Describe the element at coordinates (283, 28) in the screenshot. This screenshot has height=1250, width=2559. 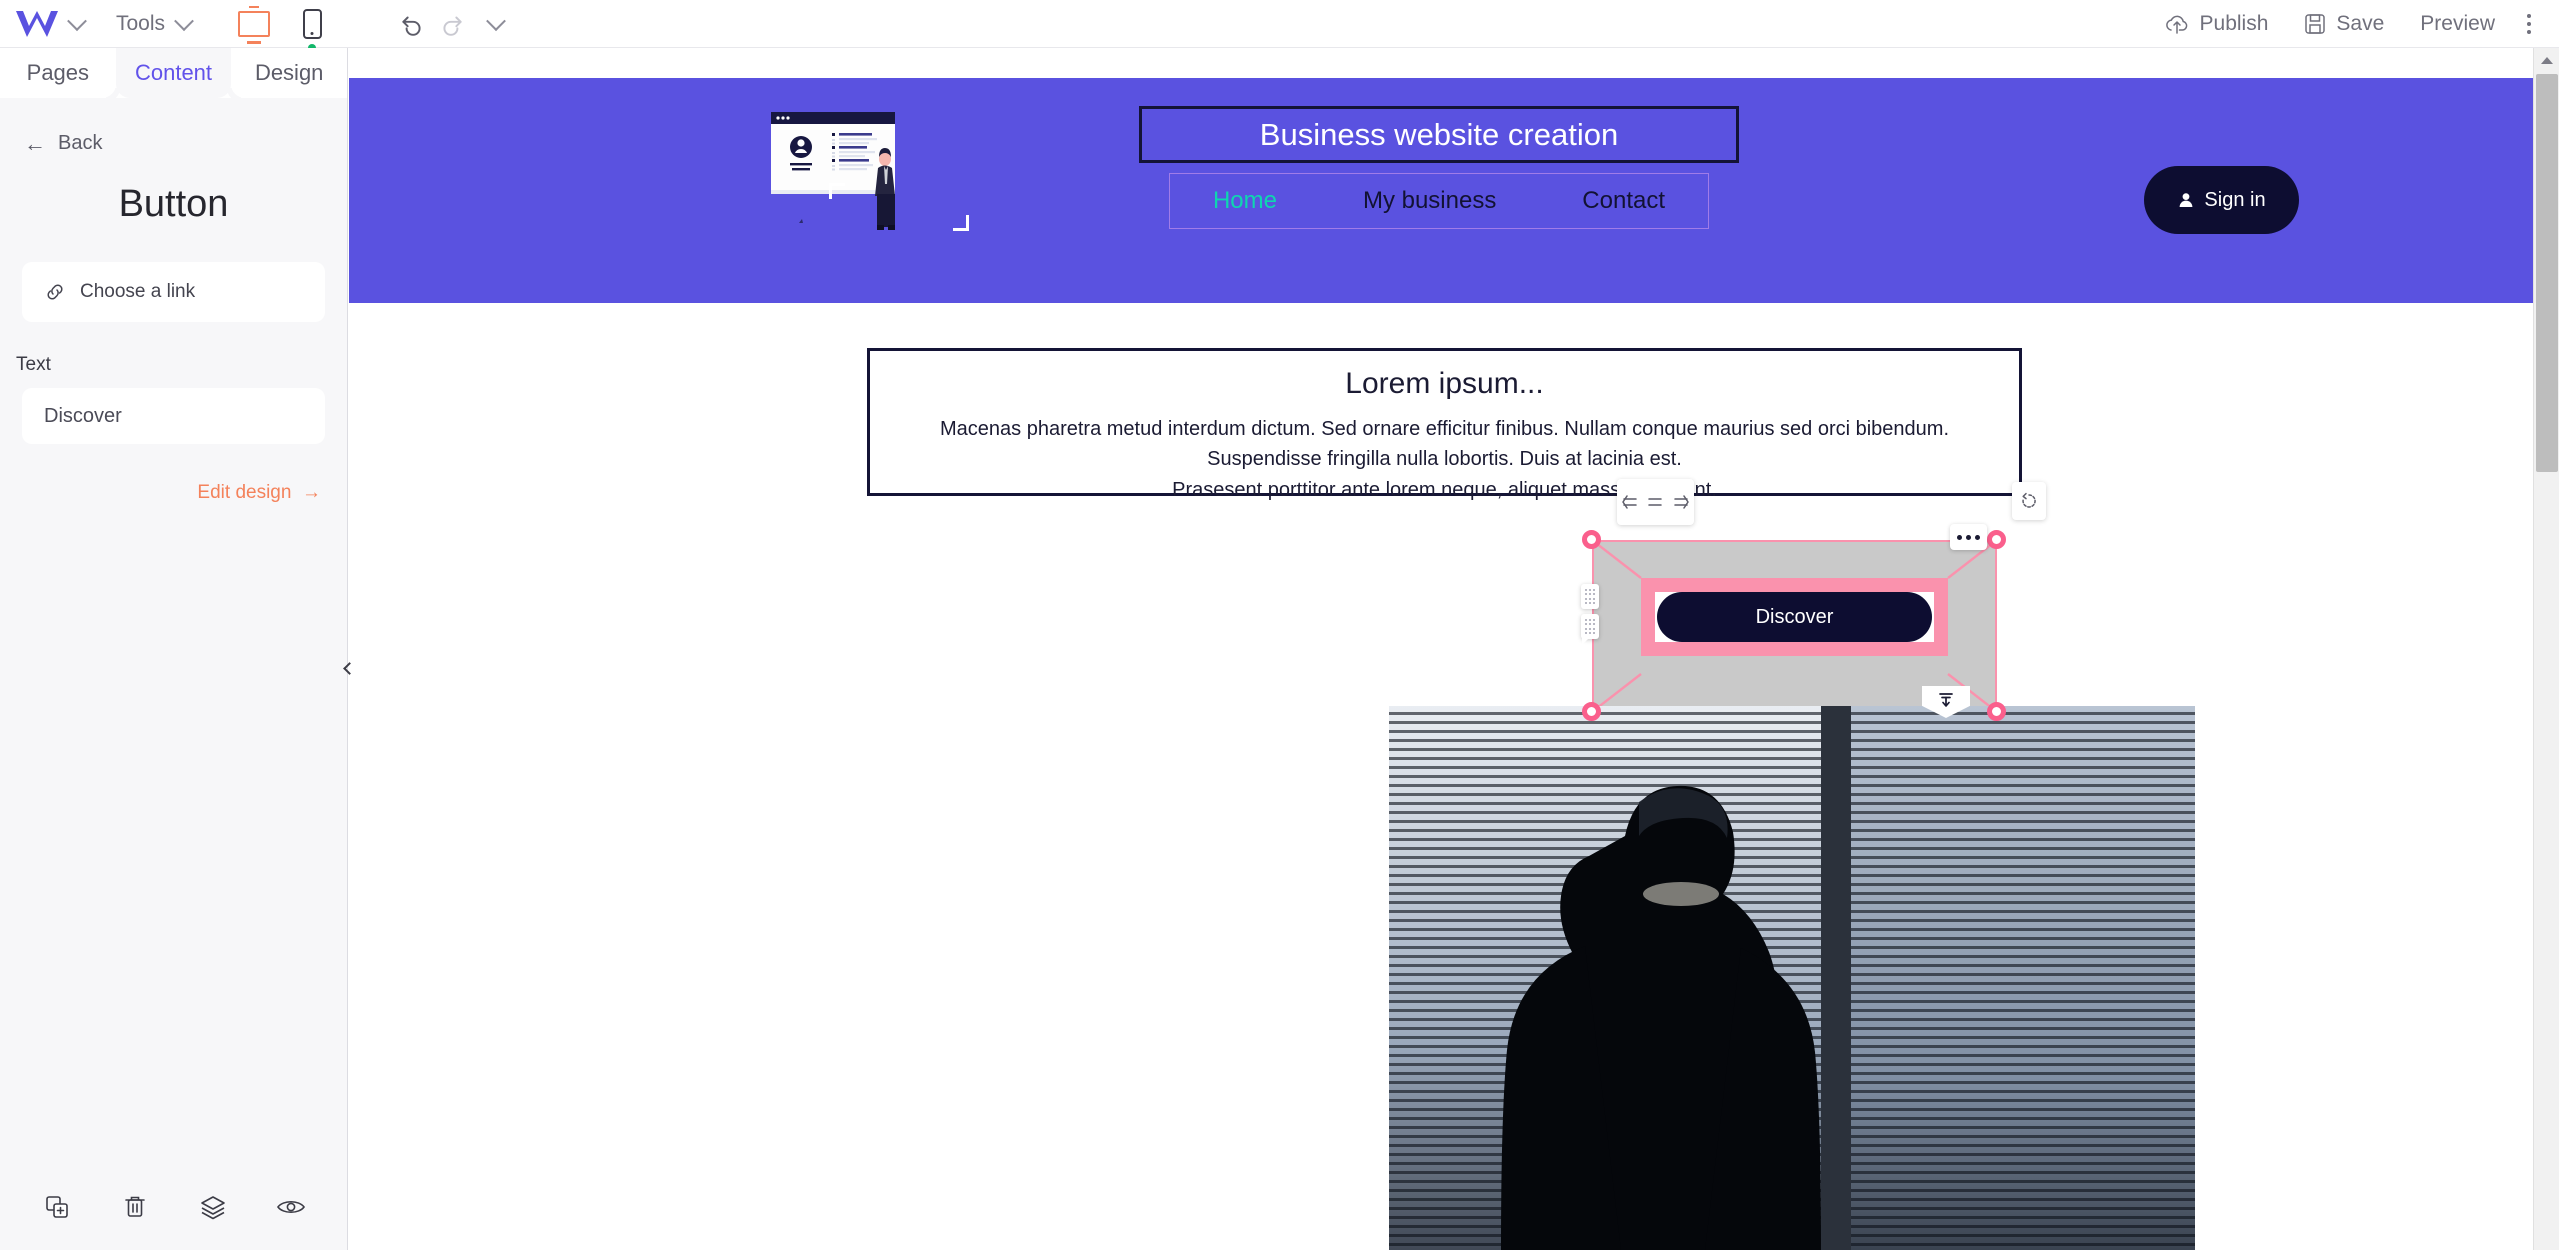
I see `device-switcher` at that location.